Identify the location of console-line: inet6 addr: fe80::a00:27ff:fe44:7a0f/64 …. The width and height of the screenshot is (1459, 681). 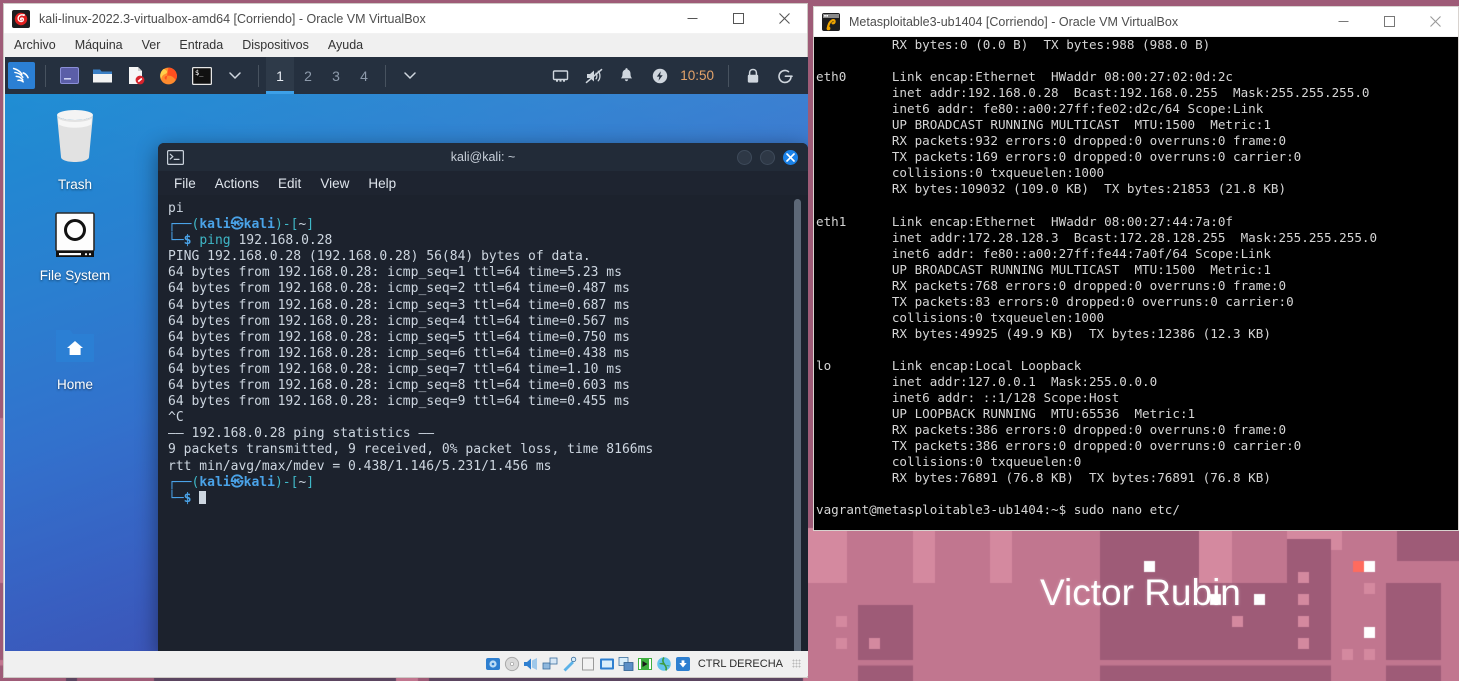
(1043, 253).